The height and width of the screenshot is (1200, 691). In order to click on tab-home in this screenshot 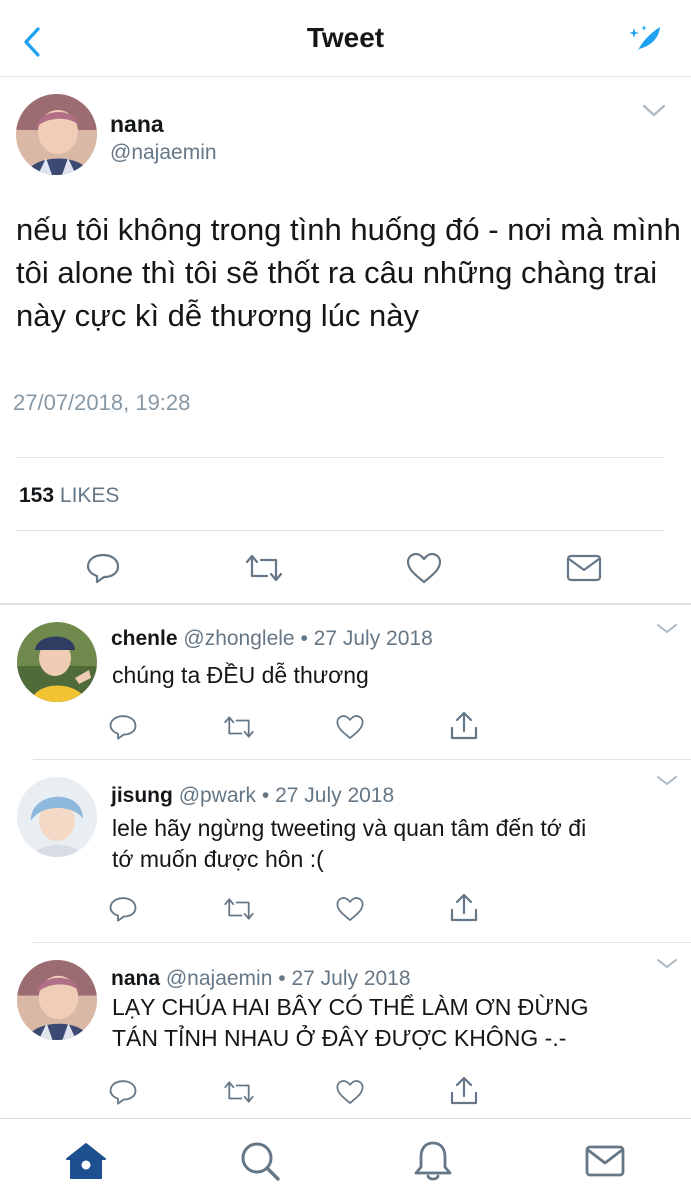, I will do `click(86, 1161)`.